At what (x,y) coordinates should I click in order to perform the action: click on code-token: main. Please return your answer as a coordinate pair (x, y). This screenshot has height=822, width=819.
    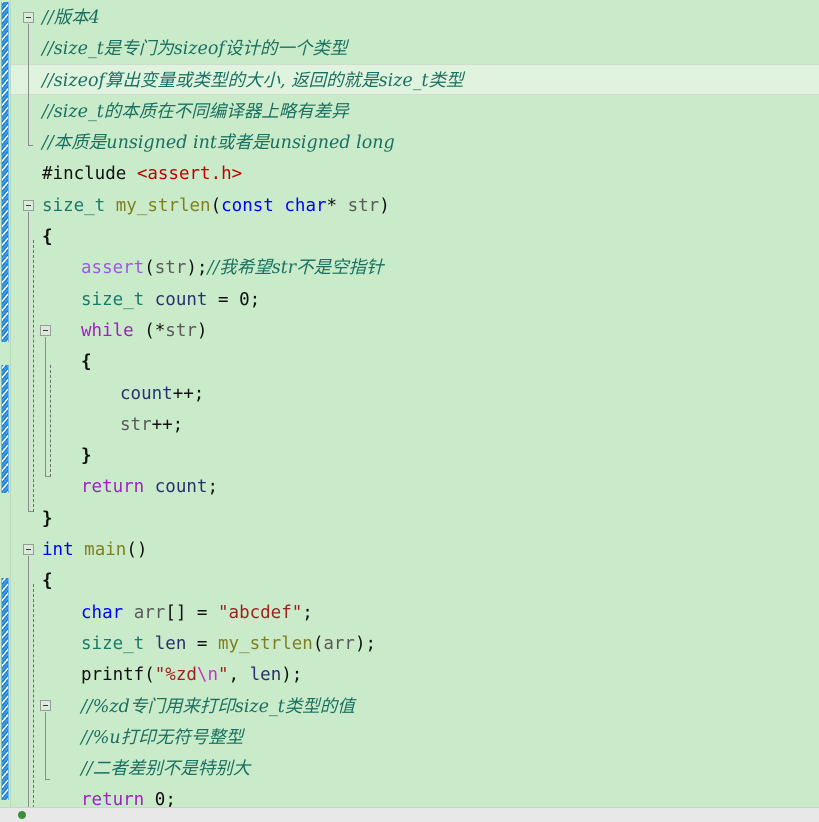
    Looking at the image, I should click on (105, 550).